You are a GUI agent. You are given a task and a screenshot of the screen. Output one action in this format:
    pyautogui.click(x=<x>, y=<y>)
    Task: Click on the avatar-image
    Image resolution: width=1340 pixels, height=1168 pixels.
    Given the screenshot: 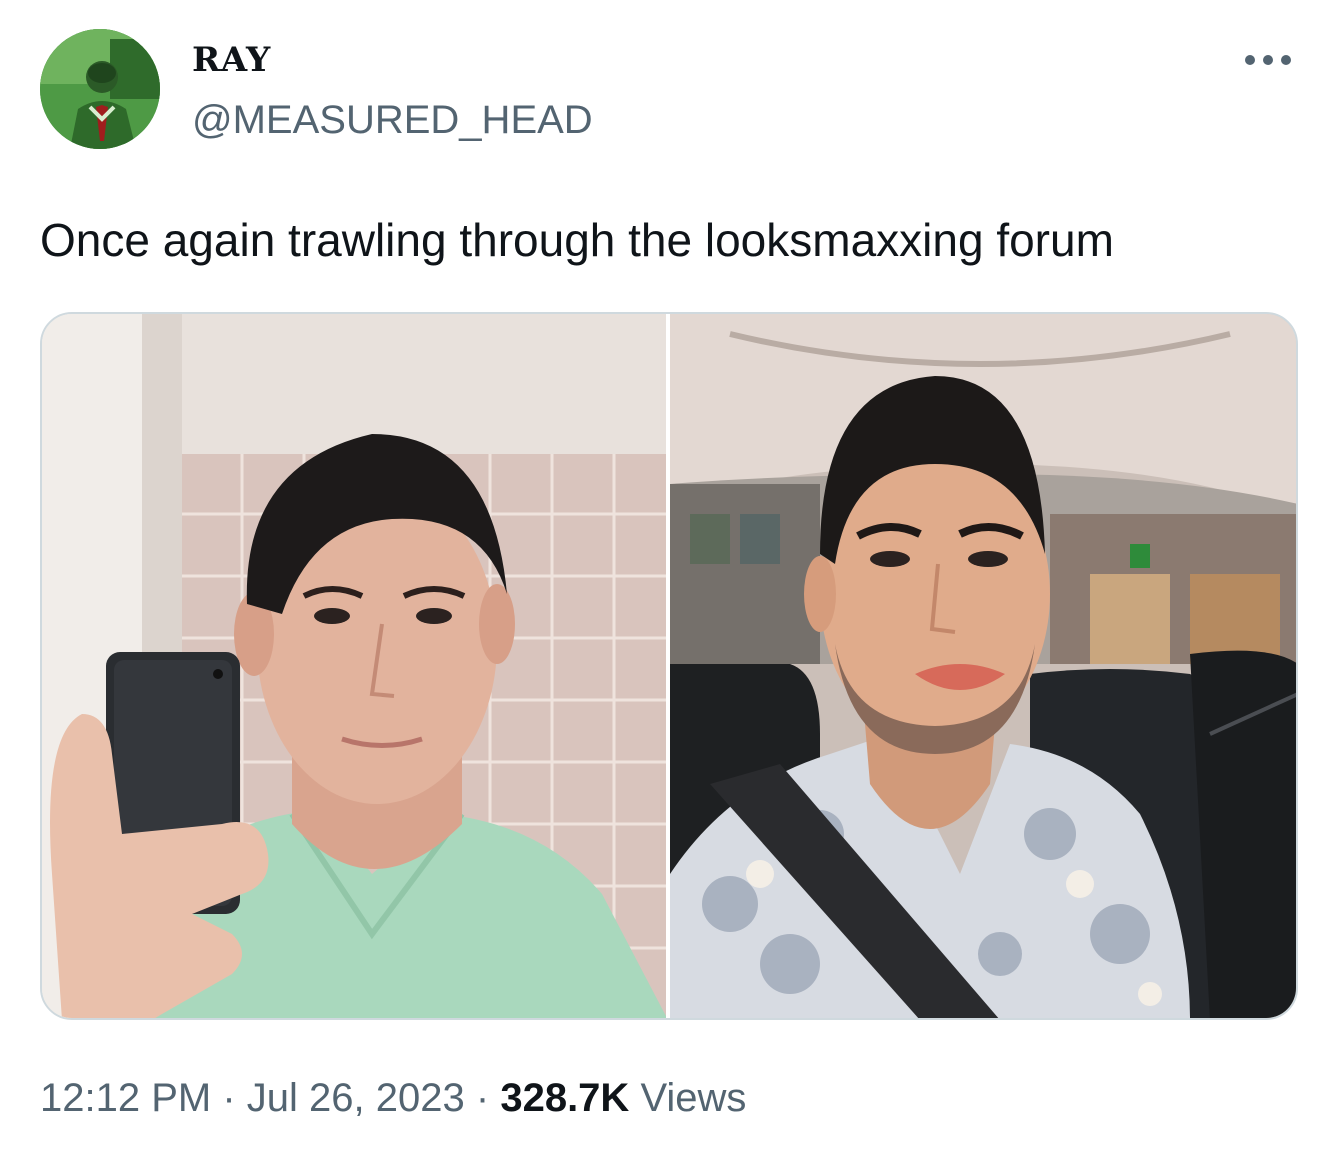 What is the action you would take?
    pyautogui.click(x=100, y=89)
    